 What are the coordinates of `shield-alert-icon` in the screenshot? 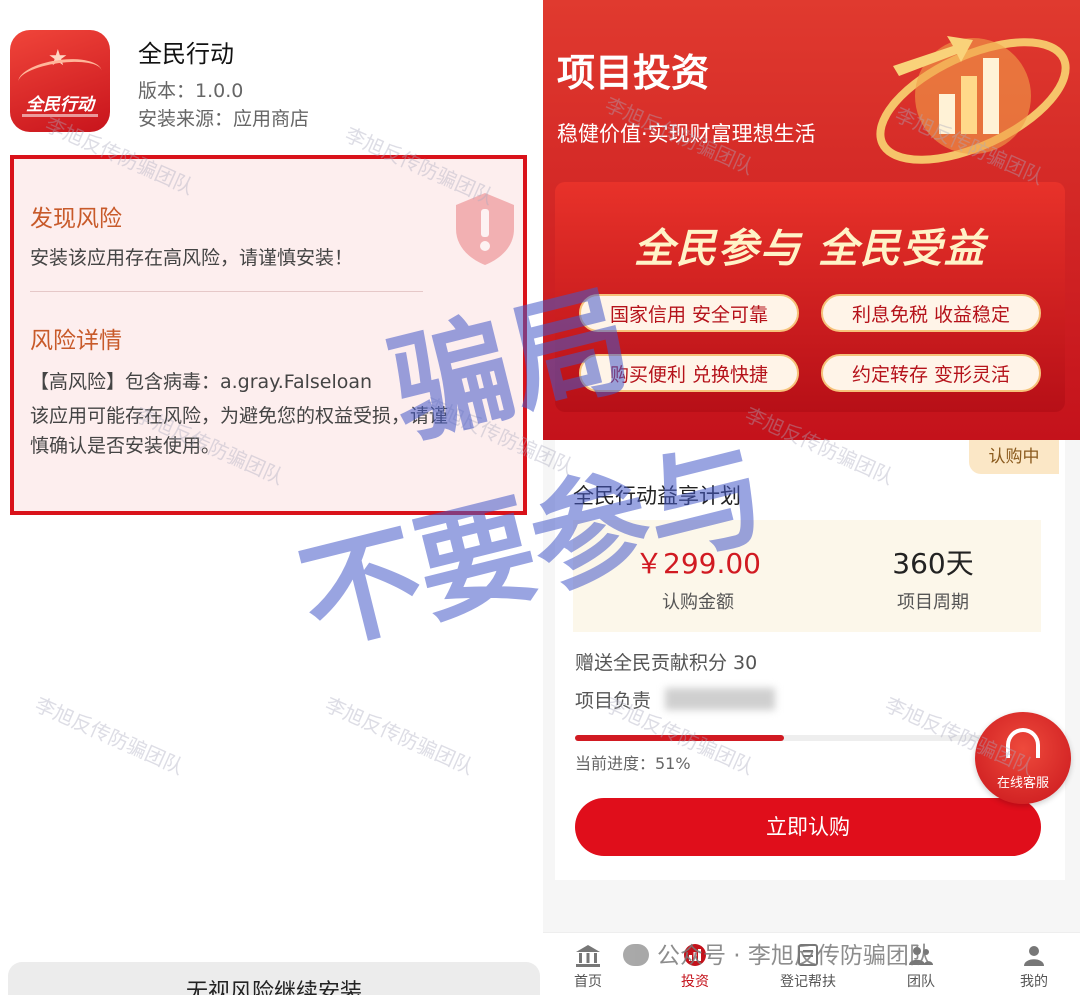 It's located at (485, 229).